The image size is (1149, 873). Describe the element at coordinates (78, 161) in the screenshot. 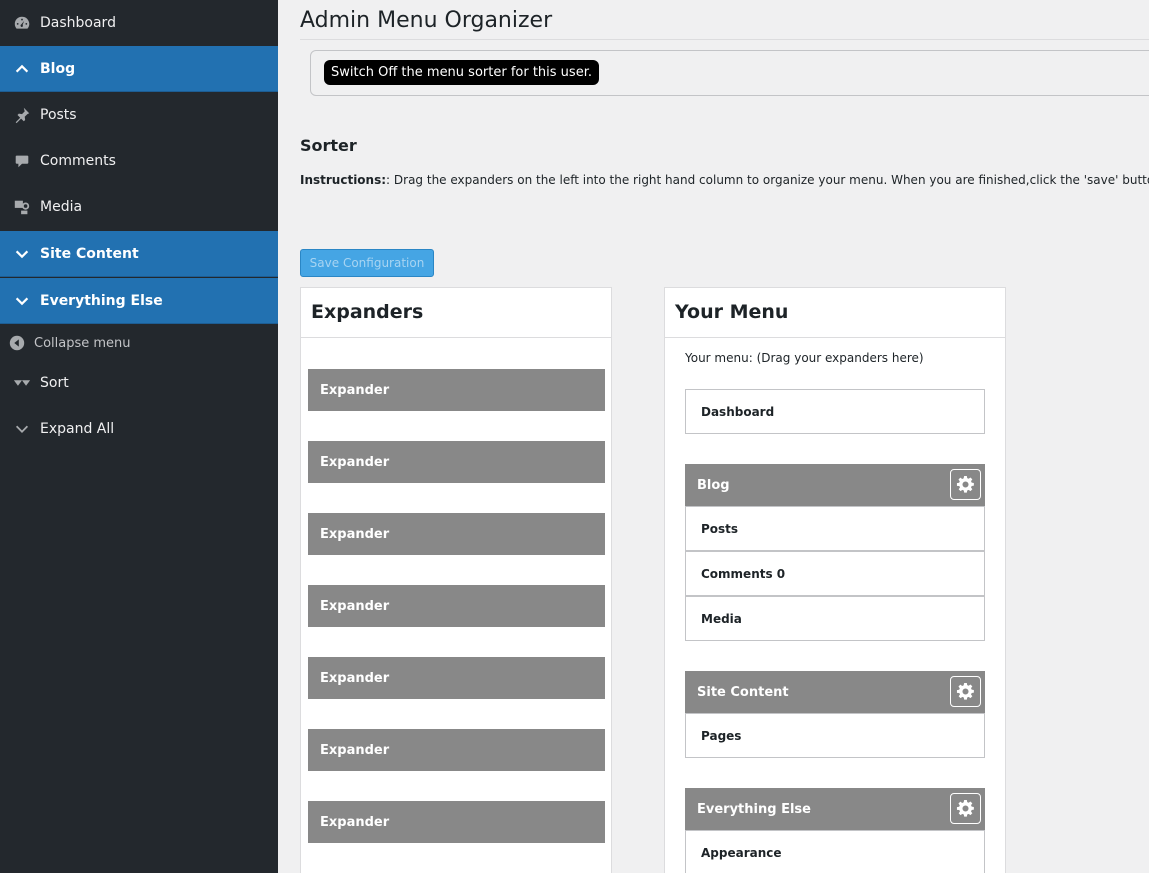

I see `sidebar-item-label: Comments` at that location.